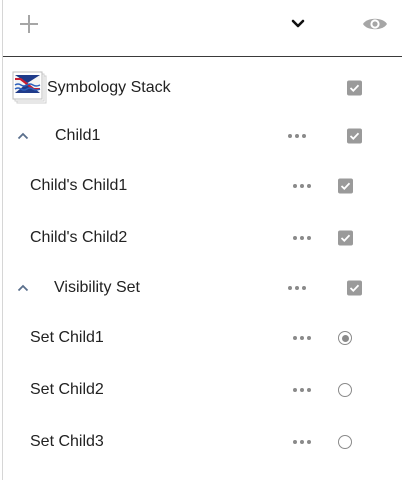 The image size is (402, 480). I want to click on tree-row-root: Symbology Stack, so click(202, 88).